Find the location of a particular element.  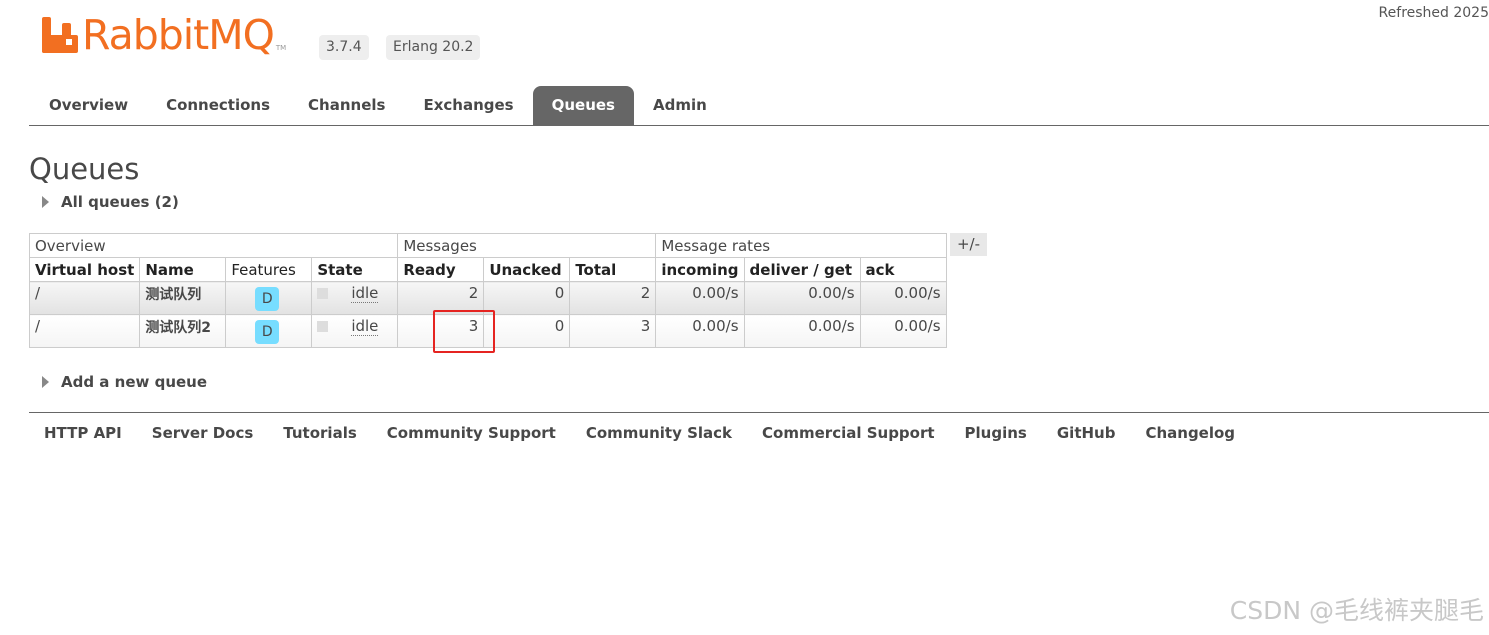

footer-link-github: GitHub is located at coordinates (1086, 433).